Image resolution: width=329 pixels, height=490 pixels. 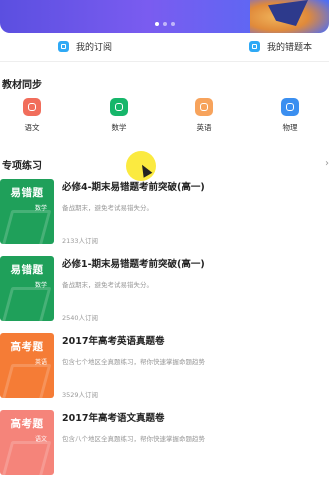 I want to click on subject-math: 数学, so click(x=119, y=115).